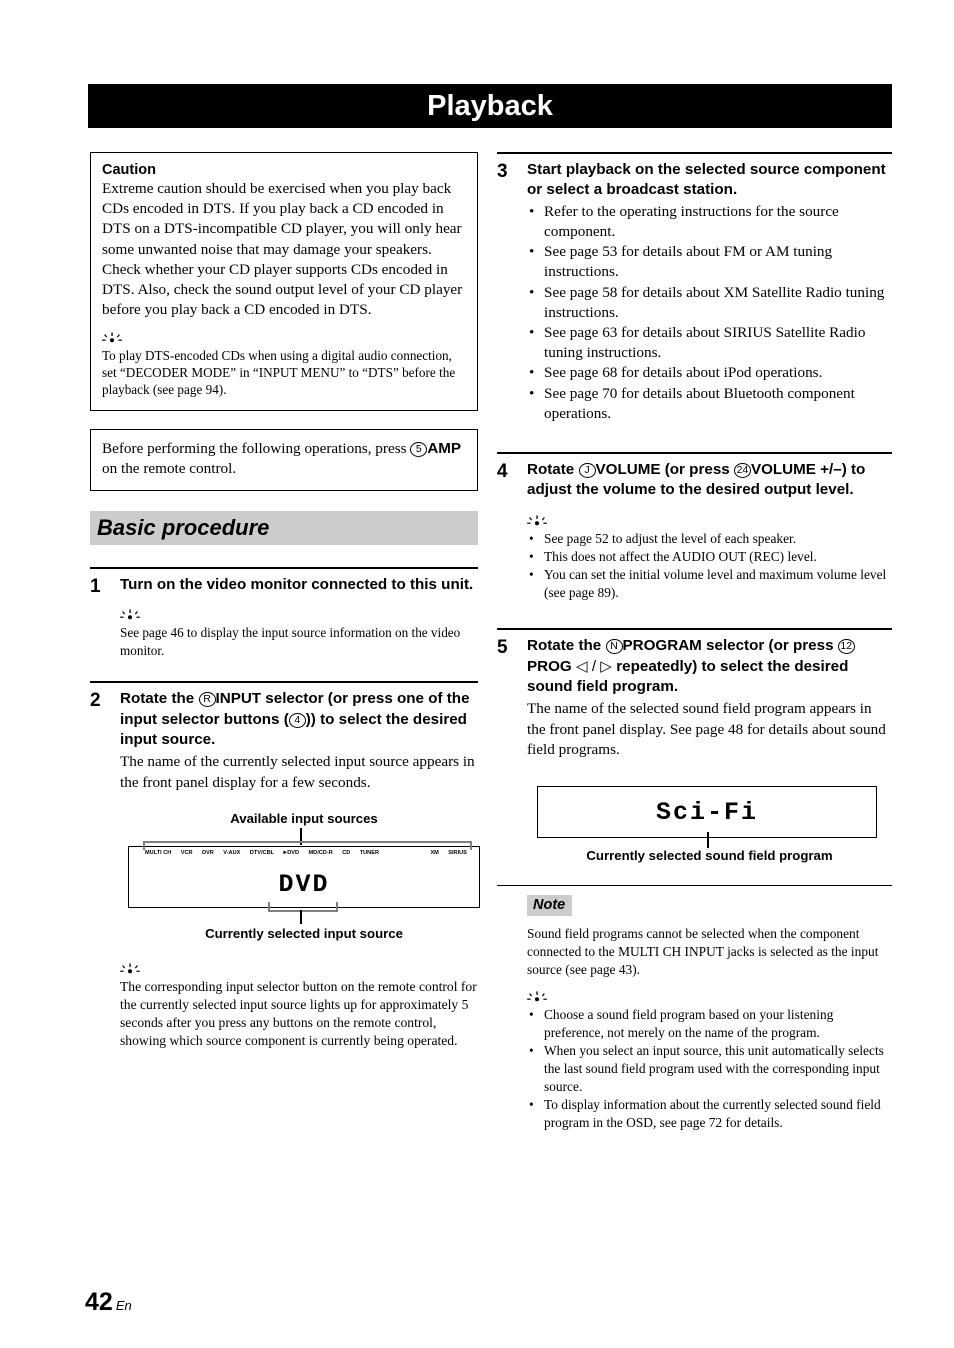 The width and height of the screenshot is (954, 1348). Describe the element at coordinates (550, 905) in the screenshot. I see `note-badge: Note` at that location.